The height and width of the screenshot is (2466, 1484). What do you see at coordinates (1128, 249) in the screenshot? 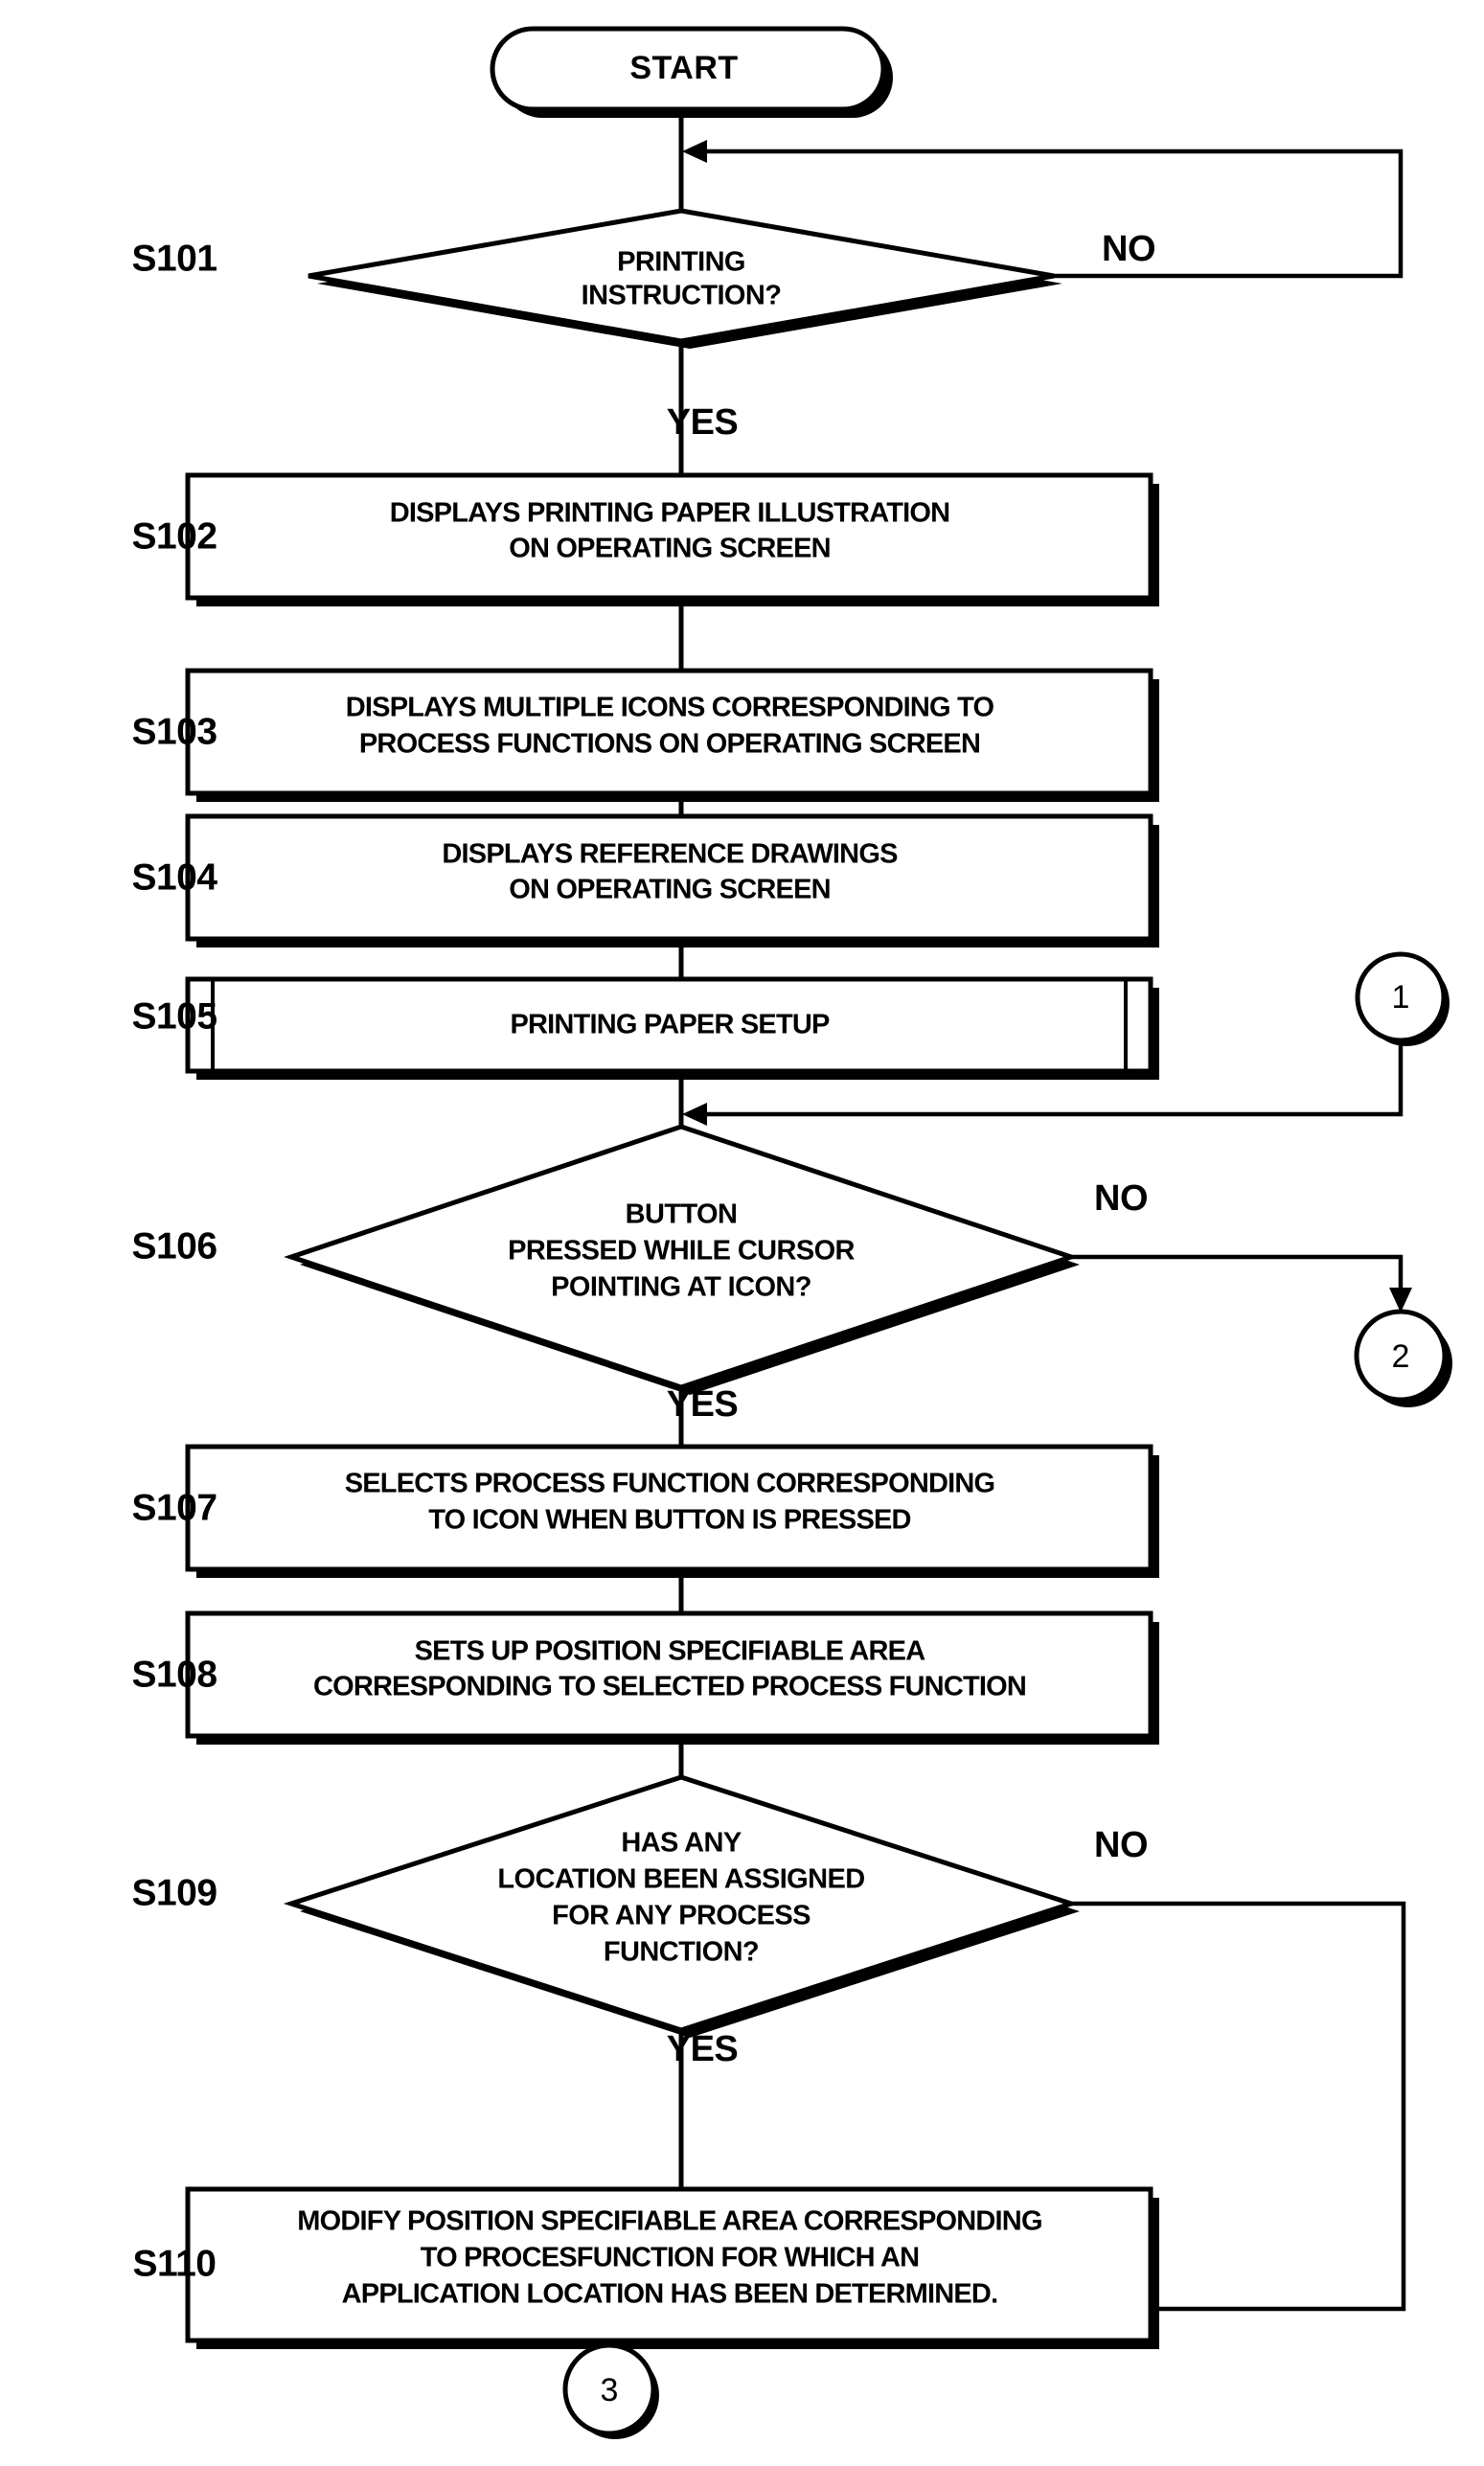
I see `branch-label-s101-no: NO` at bounding box center [1128, 249].